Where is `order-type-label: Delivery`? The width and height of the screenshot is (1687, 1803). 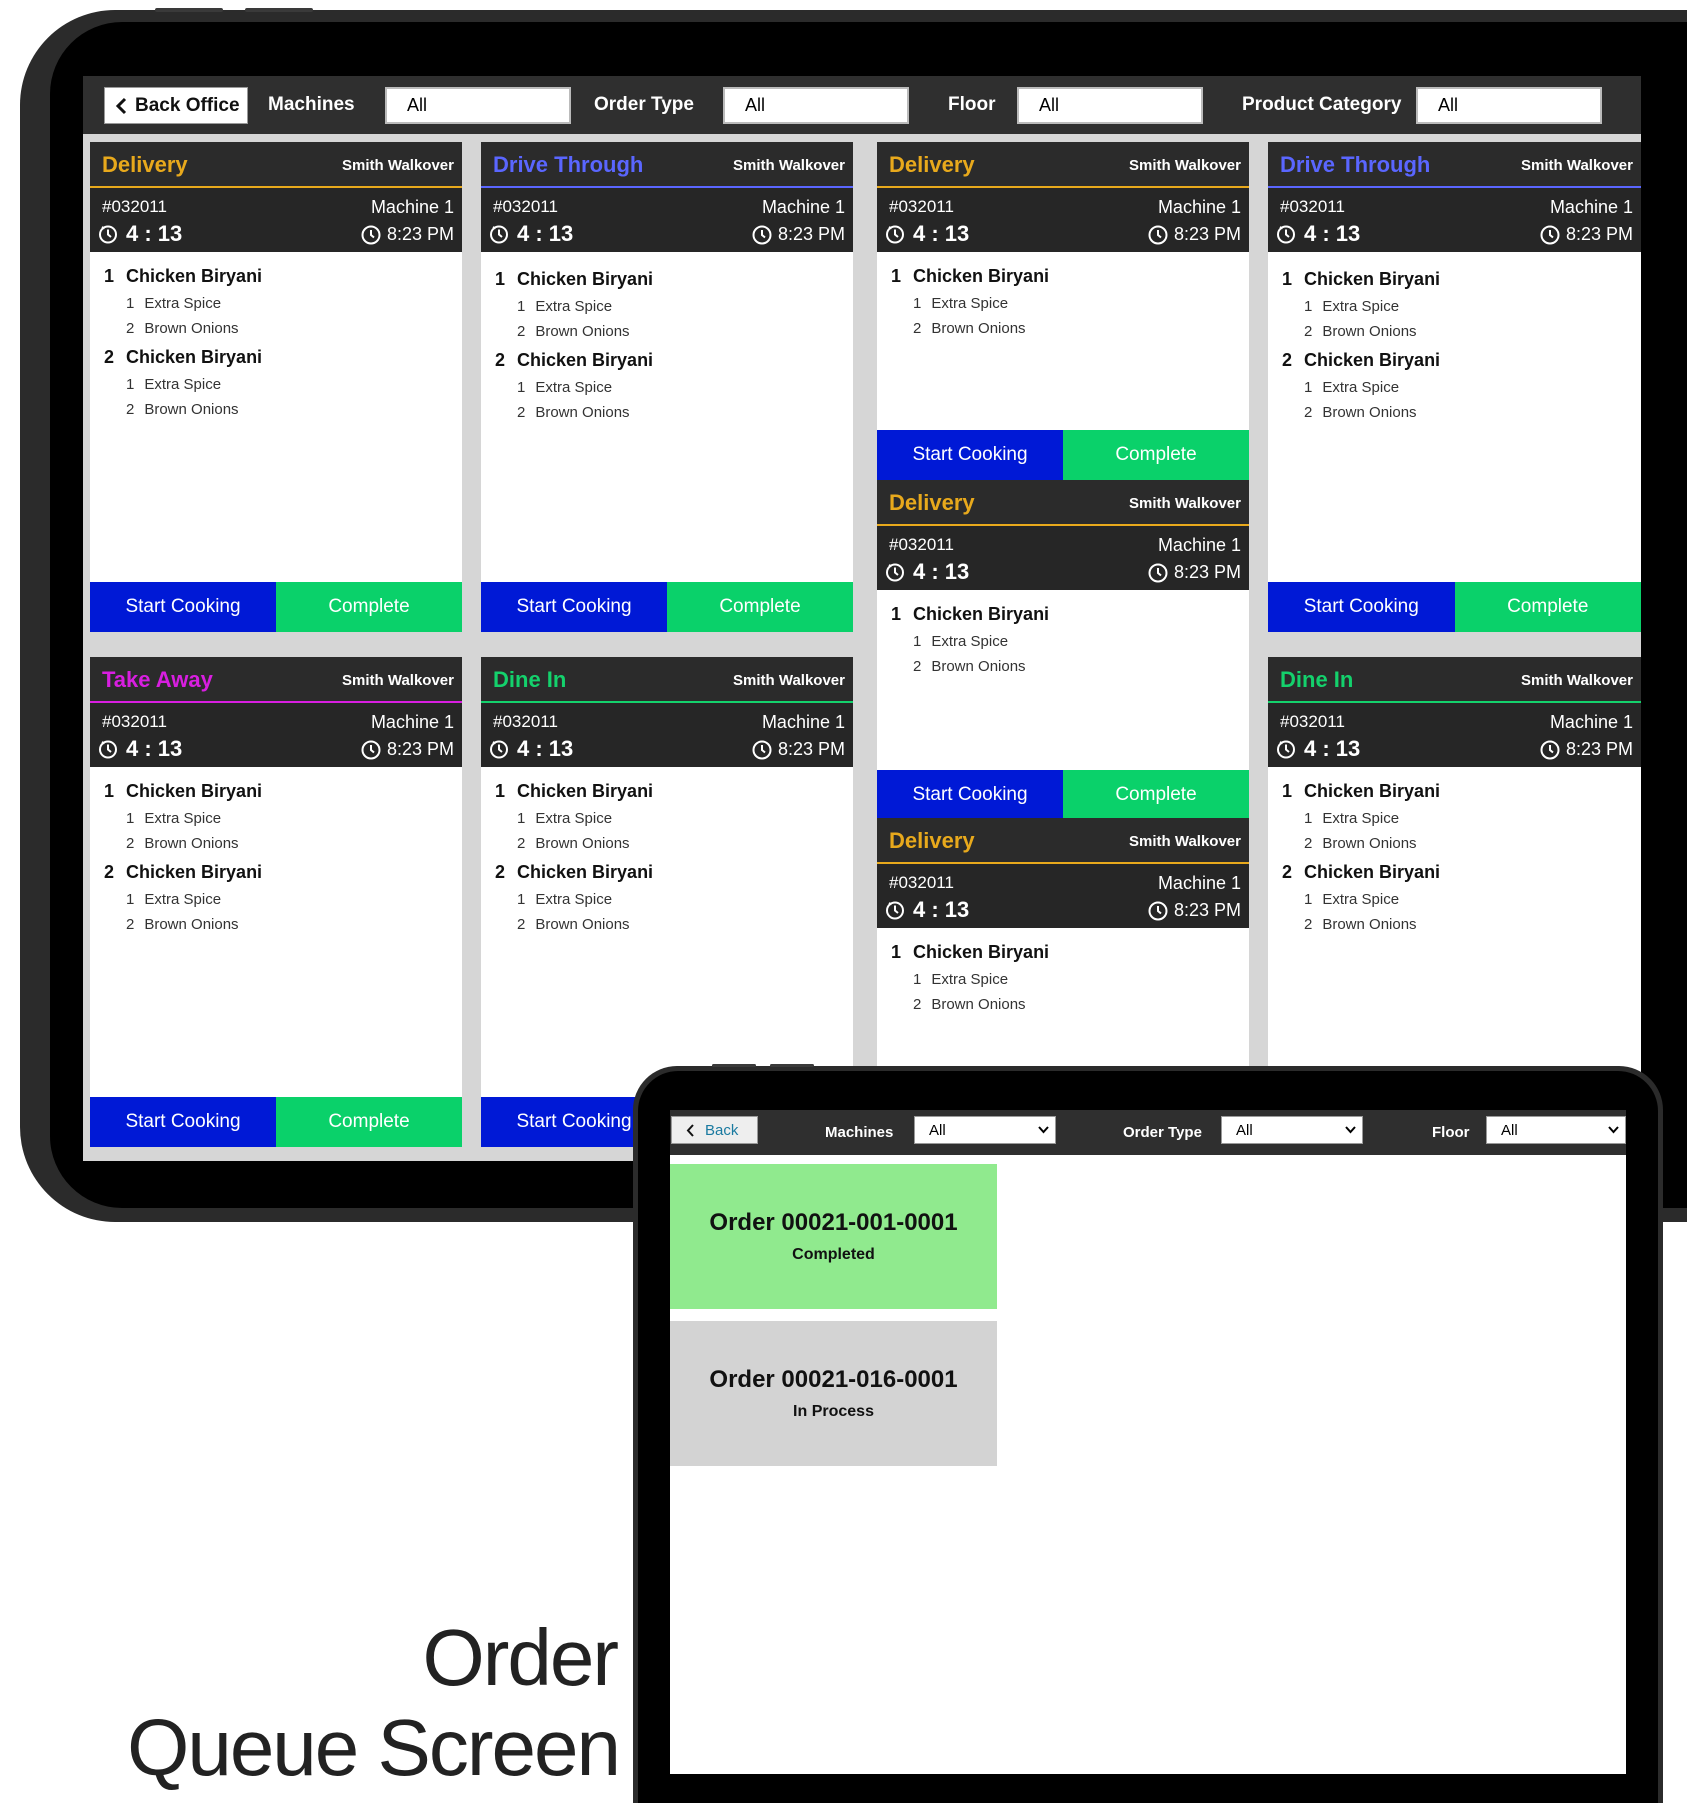 order-type-label: Delivery is located at coordinates (145, 164).